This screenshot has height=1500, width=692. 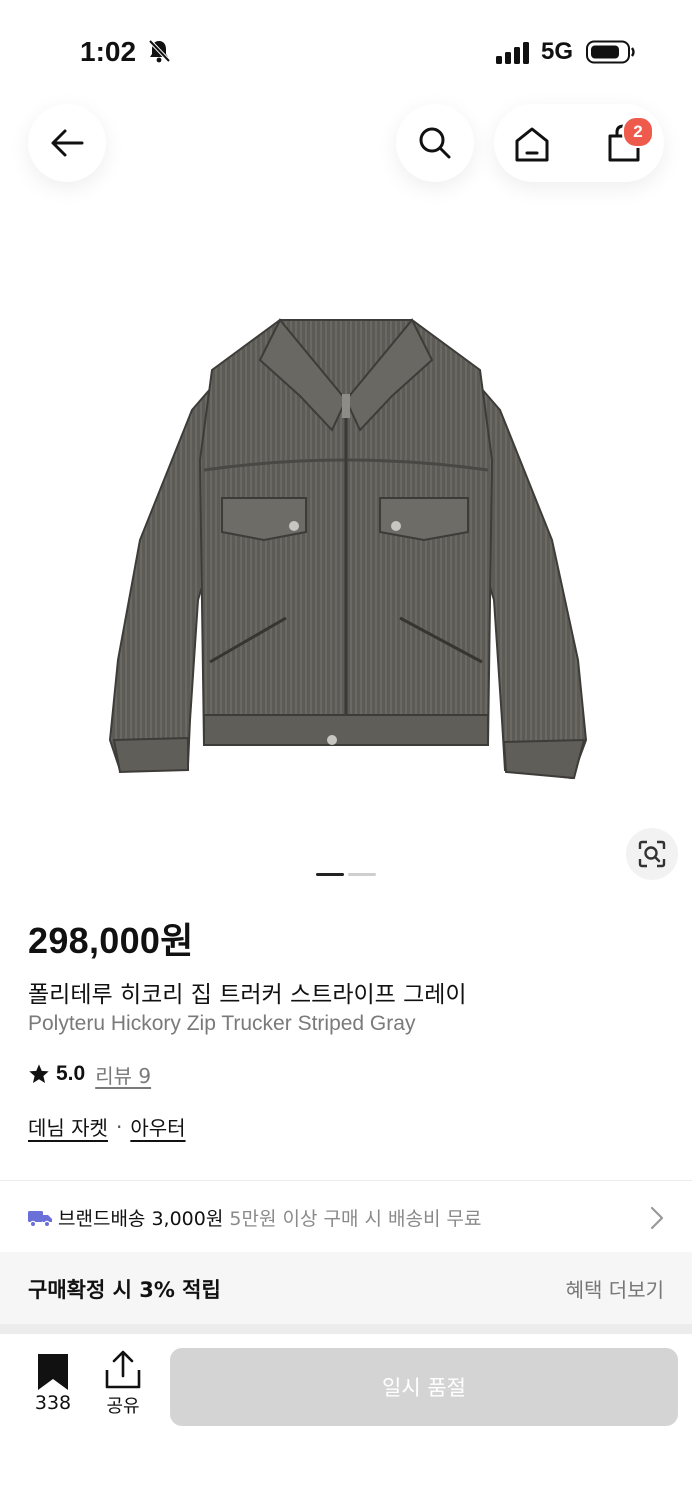 What do you see at coordinates (53, 1403) in the screenshot?
I see `bookmark-count: 338` at bounding box center [53, 1403].